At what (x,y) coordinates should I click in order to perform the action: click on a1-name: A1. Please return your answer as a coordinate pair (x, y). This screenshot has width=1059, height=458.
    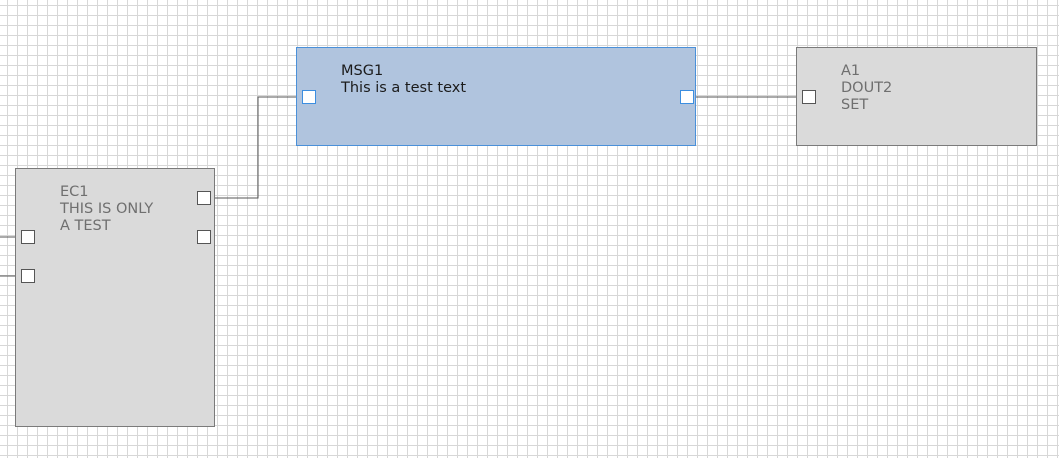
    Looking at the image, I should click on (851, 71).